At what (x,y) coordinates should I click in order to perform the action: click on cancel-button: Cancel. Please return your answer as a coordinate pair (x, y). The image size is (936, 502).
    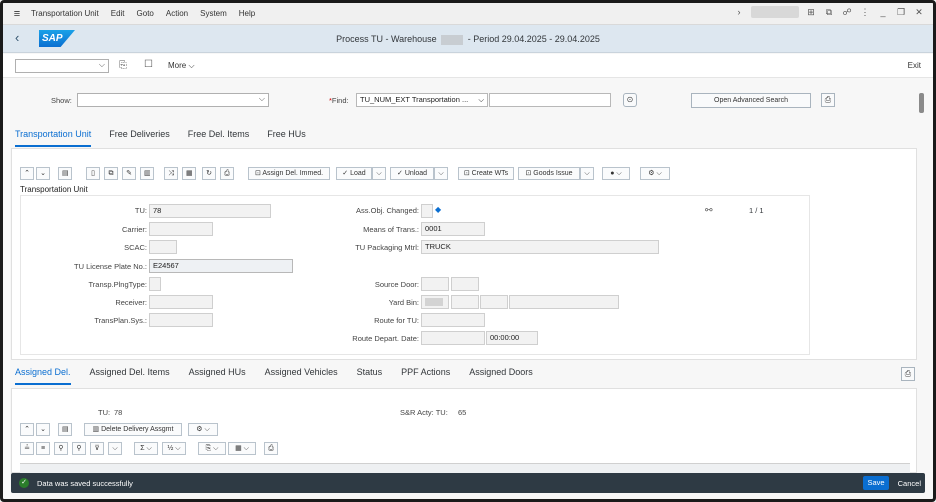
    Looking at the image, I should click on (909, 483).